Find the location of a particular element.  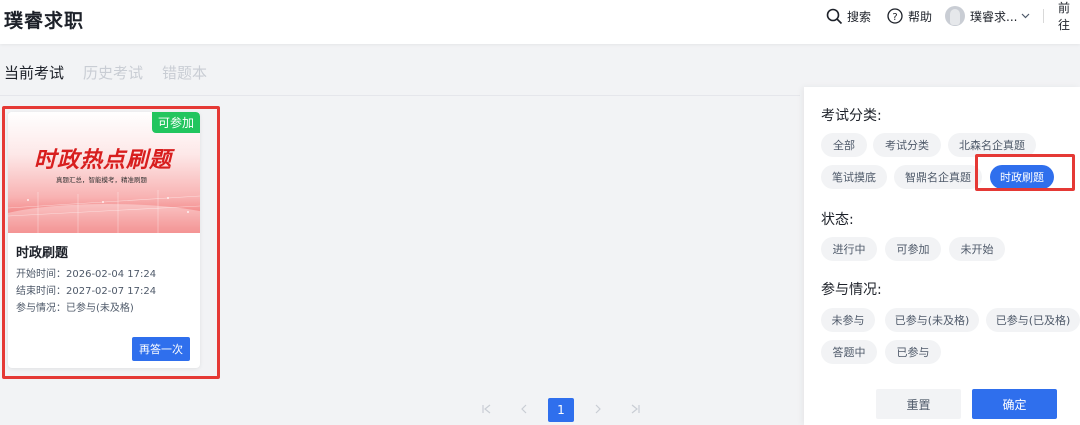

category-label: 考试分类: is located at coordinates (851, 116).